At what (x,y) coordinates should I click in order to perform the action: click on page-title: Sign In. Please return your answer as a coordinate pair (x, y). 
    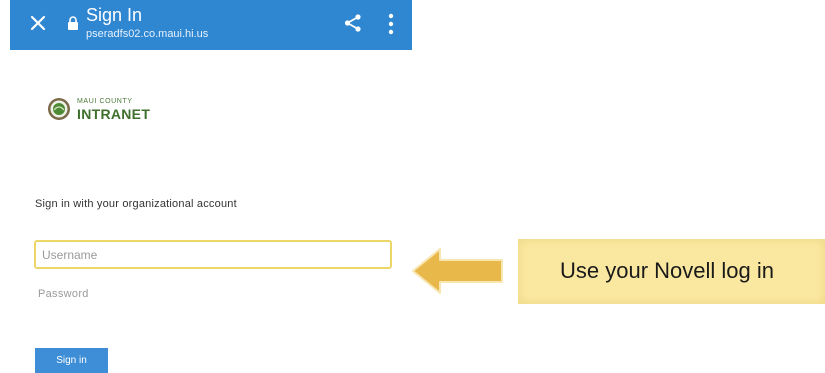
    Looking at the image, I should click on (114, 15).